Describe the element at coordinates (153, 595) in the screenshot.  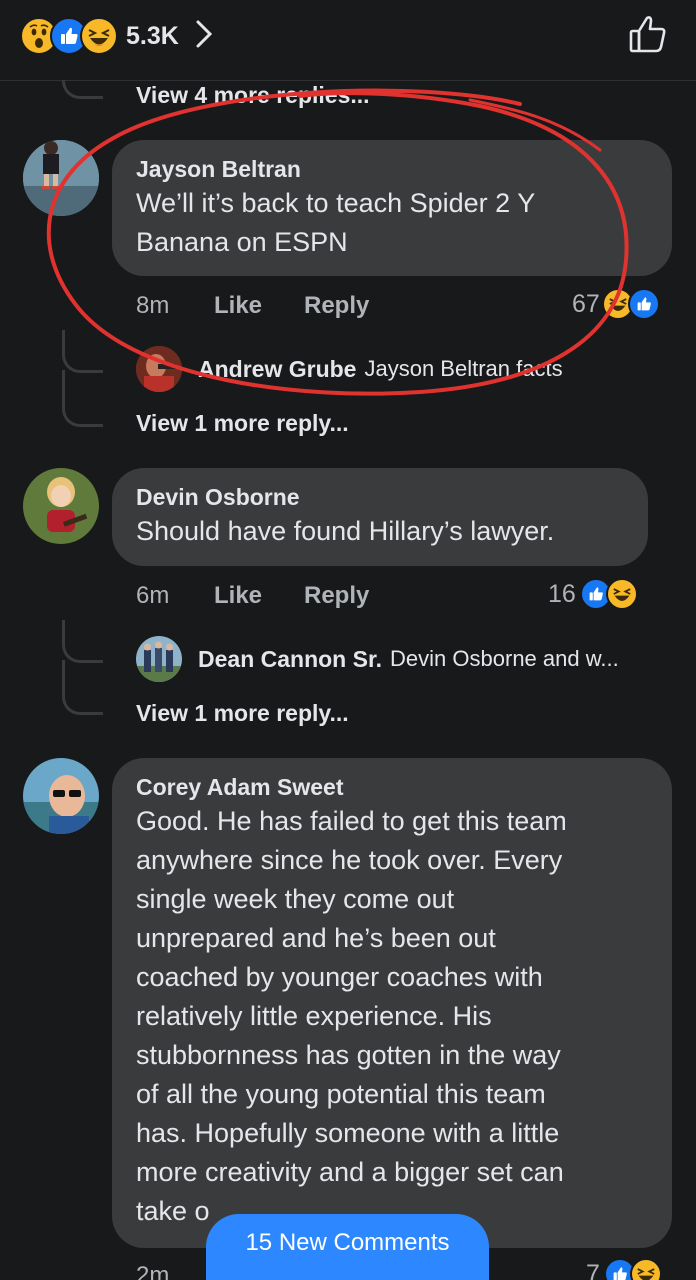
I see `comment-time: 6m` at that location.